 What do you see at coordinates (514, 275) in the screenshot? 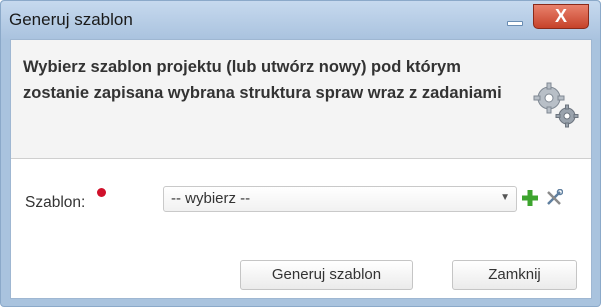
I see `close-button: Zamknij` at bounding box center [514, 275].